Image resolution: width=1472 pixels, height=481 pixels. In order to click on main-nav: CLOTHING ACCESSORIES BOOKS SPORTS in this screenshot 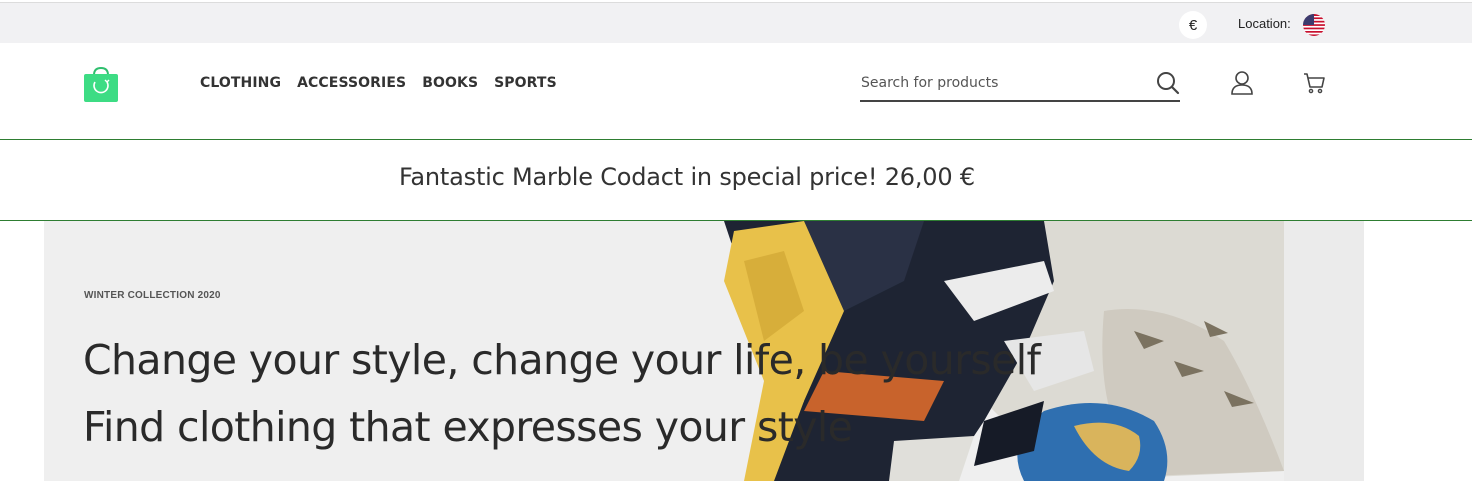, I will do `click(378, 83)`.